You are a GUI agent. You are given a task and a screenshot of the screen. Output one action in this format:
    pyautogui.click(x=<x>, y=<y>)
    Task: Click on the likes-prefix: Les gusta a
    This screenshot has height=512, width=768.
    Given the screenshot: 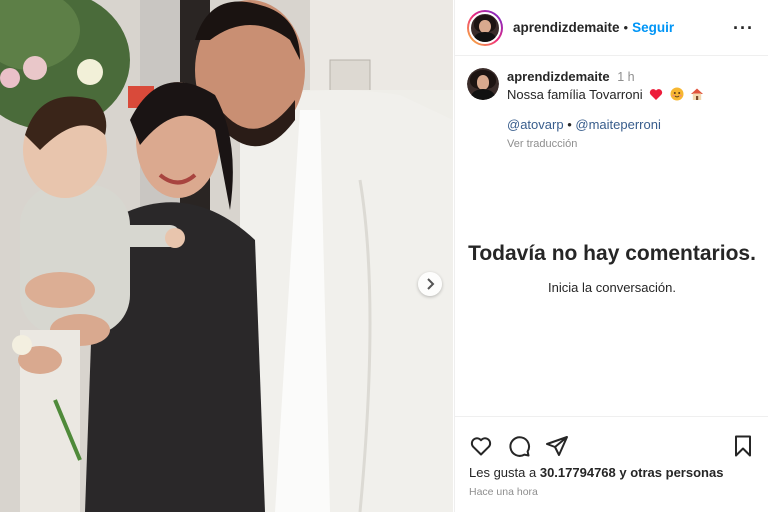 What is the action you would take?
    pyautogui.click(x=503, y=472)
    